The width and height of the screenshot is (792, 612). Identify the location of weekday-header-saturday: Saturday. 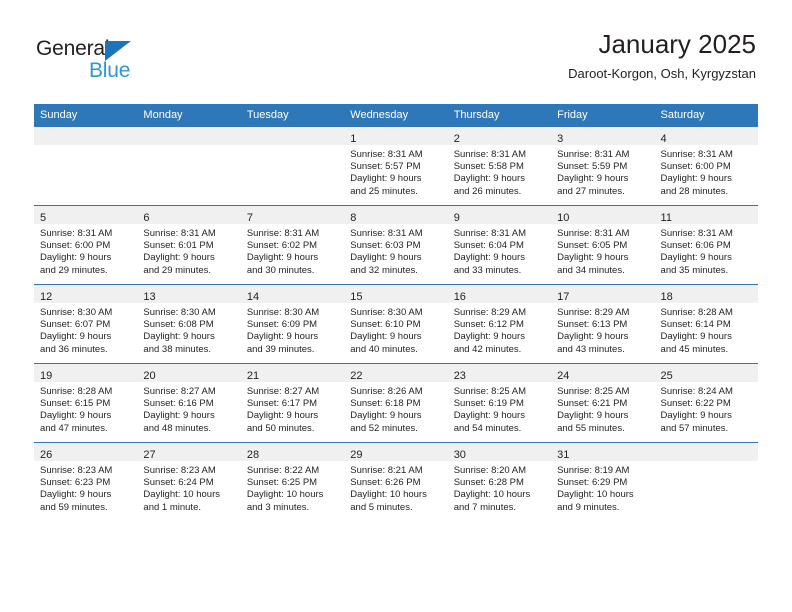
(706, 115).